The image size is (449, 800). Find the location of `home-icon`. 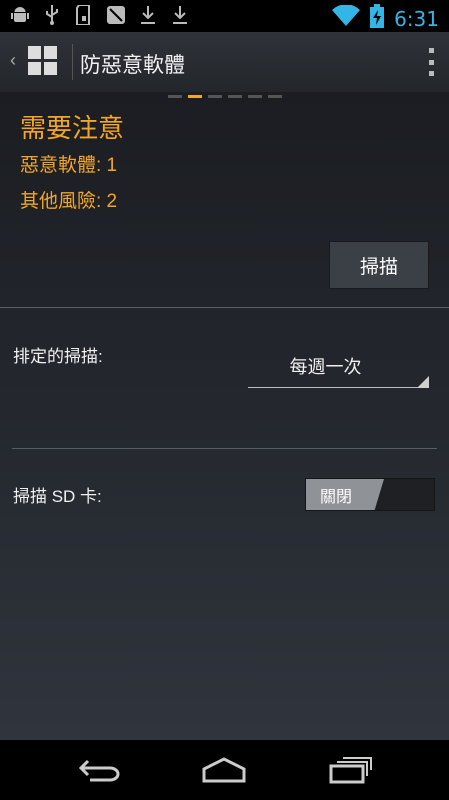

home-icon is located at coordinates (224, 770).